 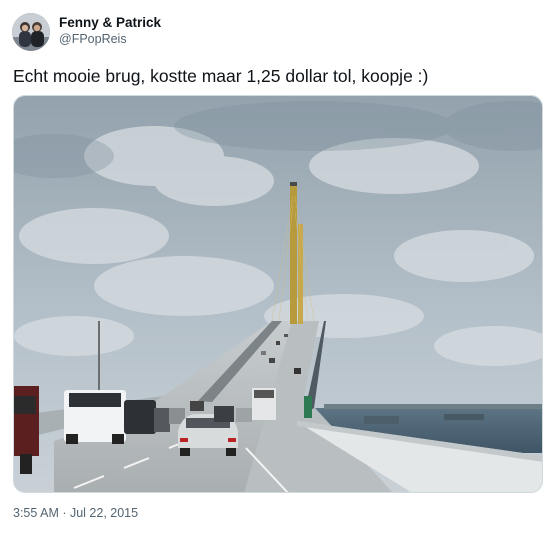 What do you see at coordinates (93, 39) in the screenshot?
I see `author-handle: @FPopReis` at bounding box center [93, 39].